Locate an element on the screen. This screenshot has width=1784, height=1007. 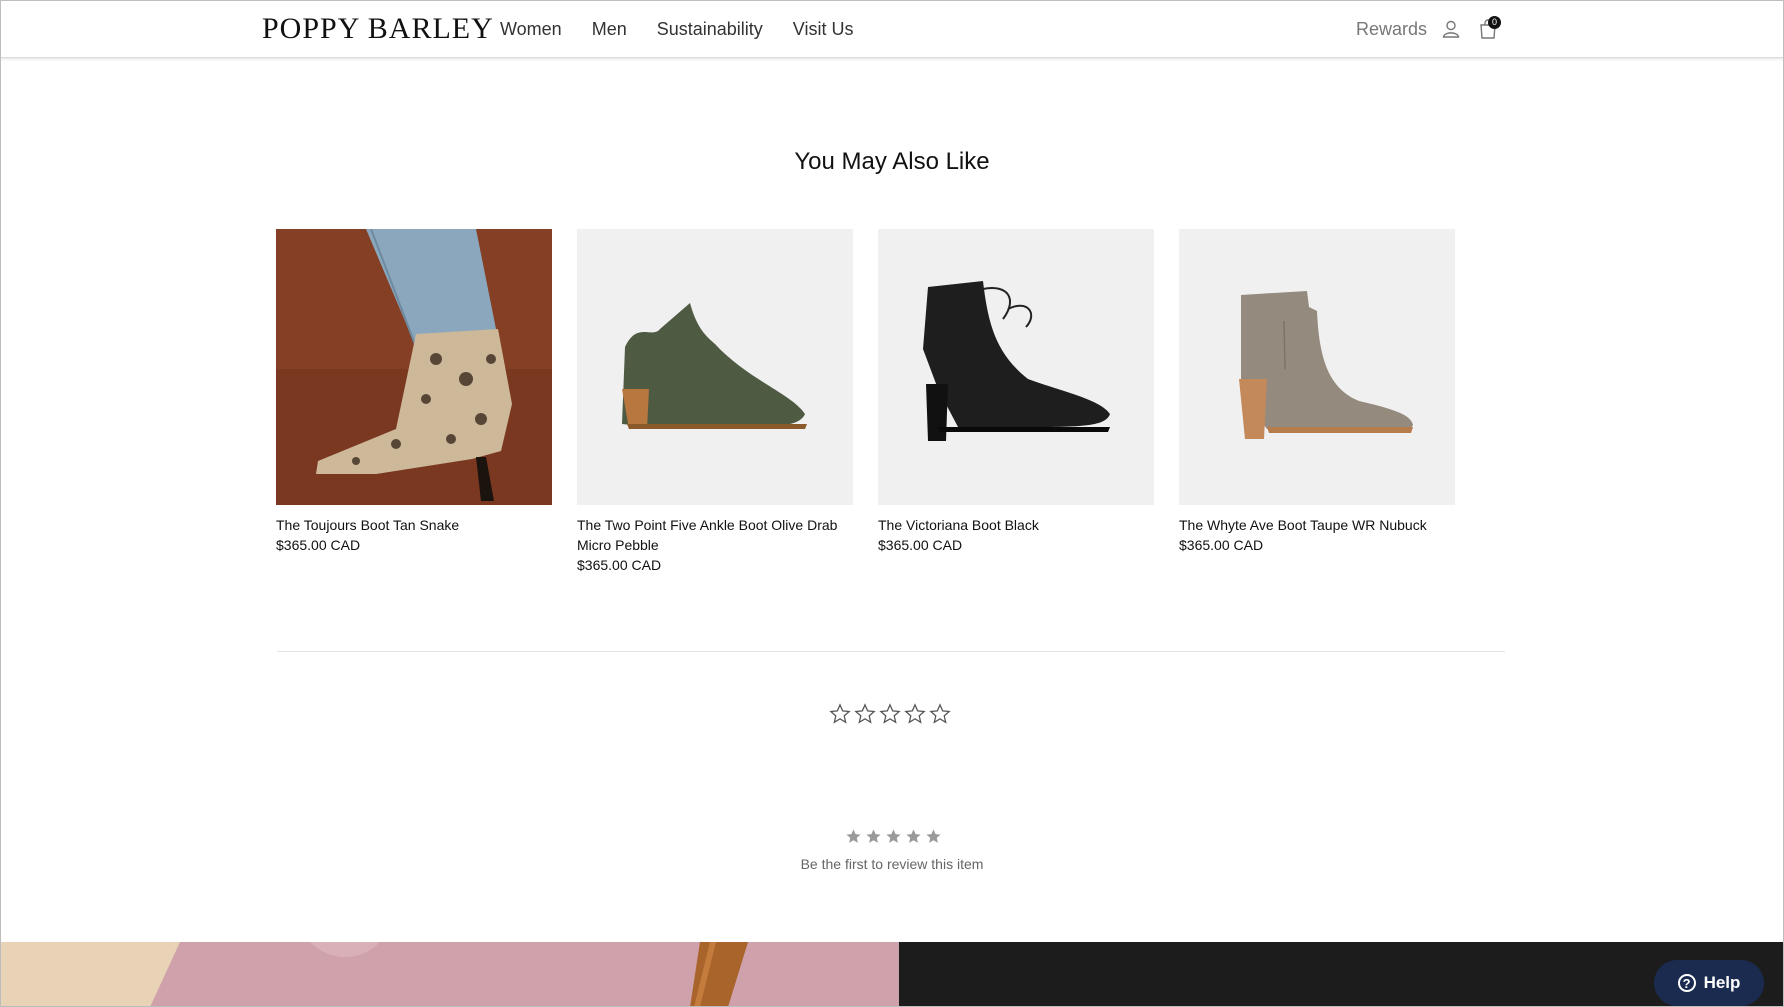
rewards-link: Rewards is located at coordinates (1391, 29).